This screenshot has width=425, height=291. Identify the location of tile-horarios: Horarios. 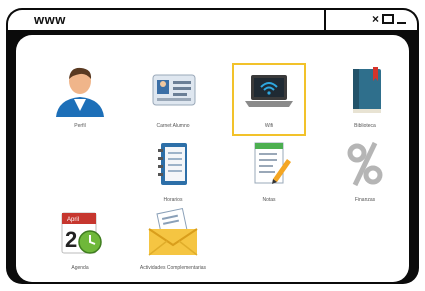
(173, 177).